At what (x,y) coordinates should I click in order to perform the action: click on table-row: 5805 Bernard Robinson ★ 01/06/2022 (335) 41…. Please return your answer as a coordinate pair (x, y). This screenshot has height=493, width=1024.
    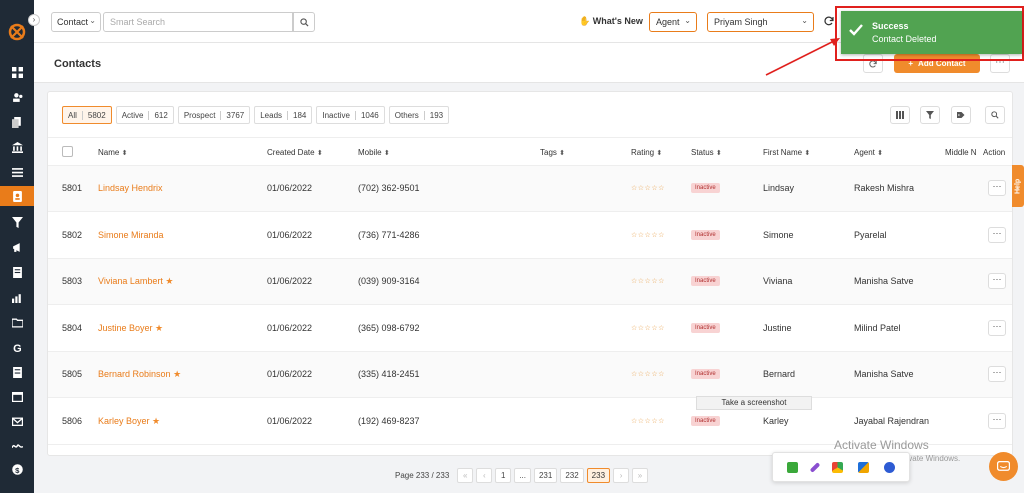
    Looking at the image, I should click on (530, 375).